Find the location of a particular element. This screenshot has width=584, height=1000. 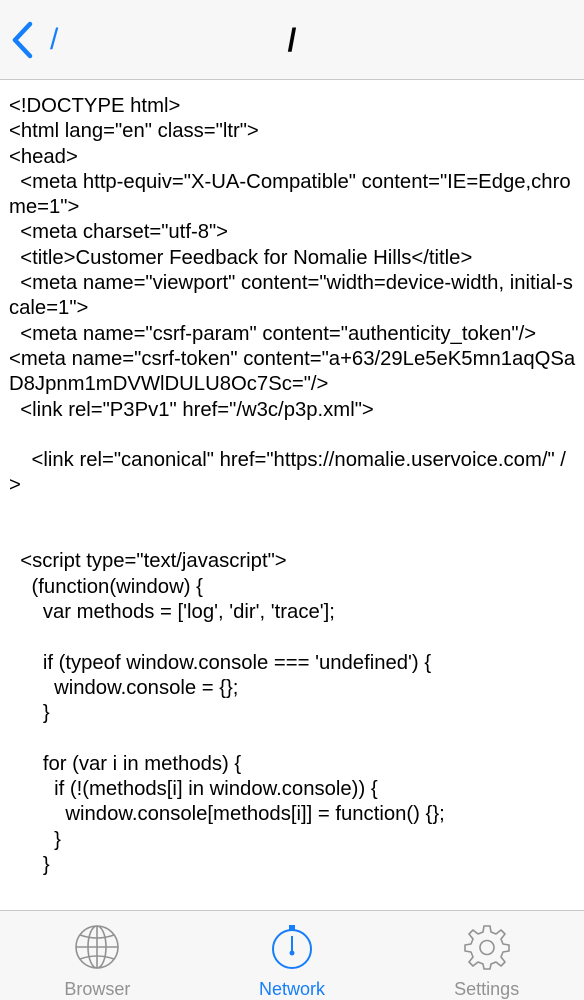

tab-network: Network is located at coordinates (292, 955).